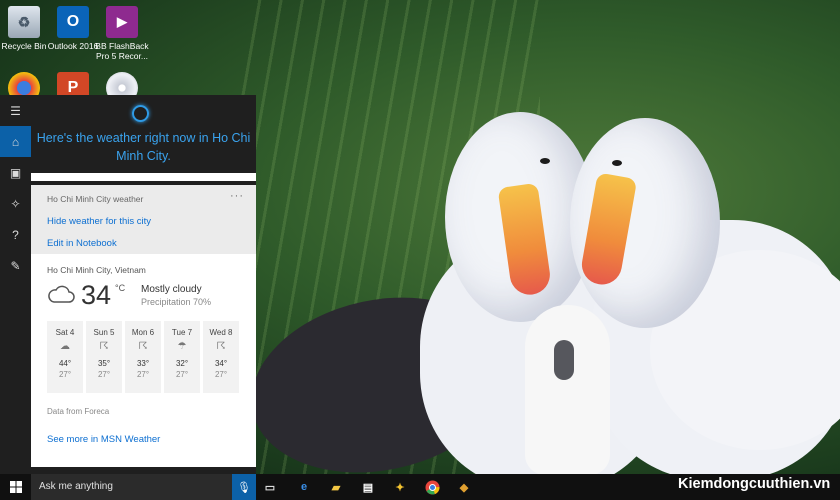 Image resolution: width=840 pixels, height=500 pixels. What do you see at coordinates (182, 357) in the screenshot?
I see `forecast-day: Tue 7 ☂ 32° 27°` at bounding box center [182, 357].